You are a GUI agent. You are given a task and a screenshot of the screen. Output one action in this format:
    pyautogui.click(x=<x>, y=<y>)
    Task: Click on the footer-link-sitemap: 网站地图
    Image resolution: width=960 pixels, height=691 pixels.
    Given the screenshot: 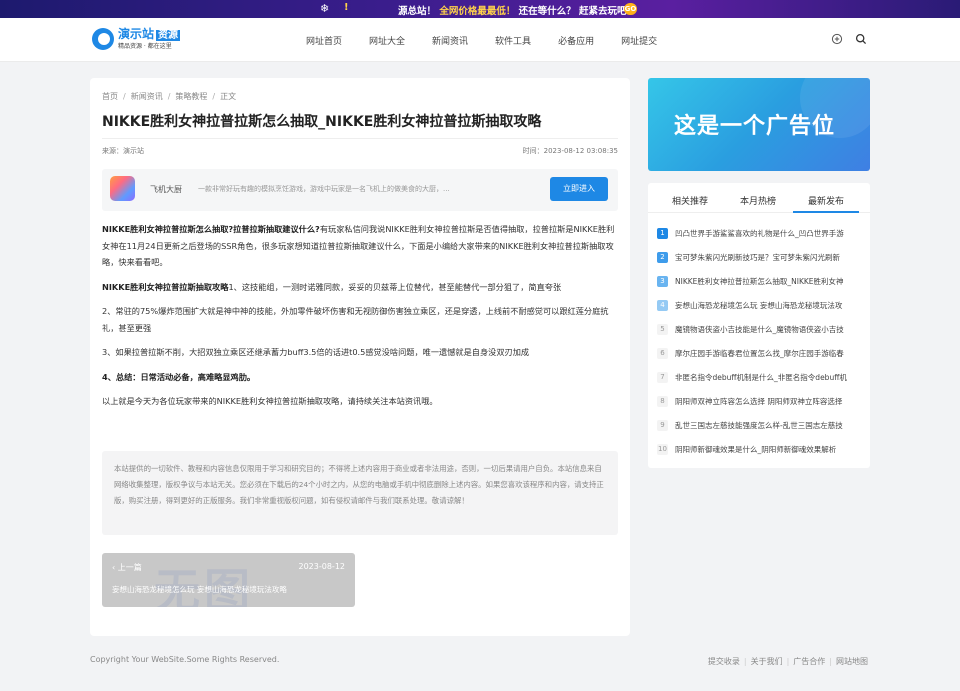 What is the action you would take?
    pyautogui.click(x=852, y=661)
    